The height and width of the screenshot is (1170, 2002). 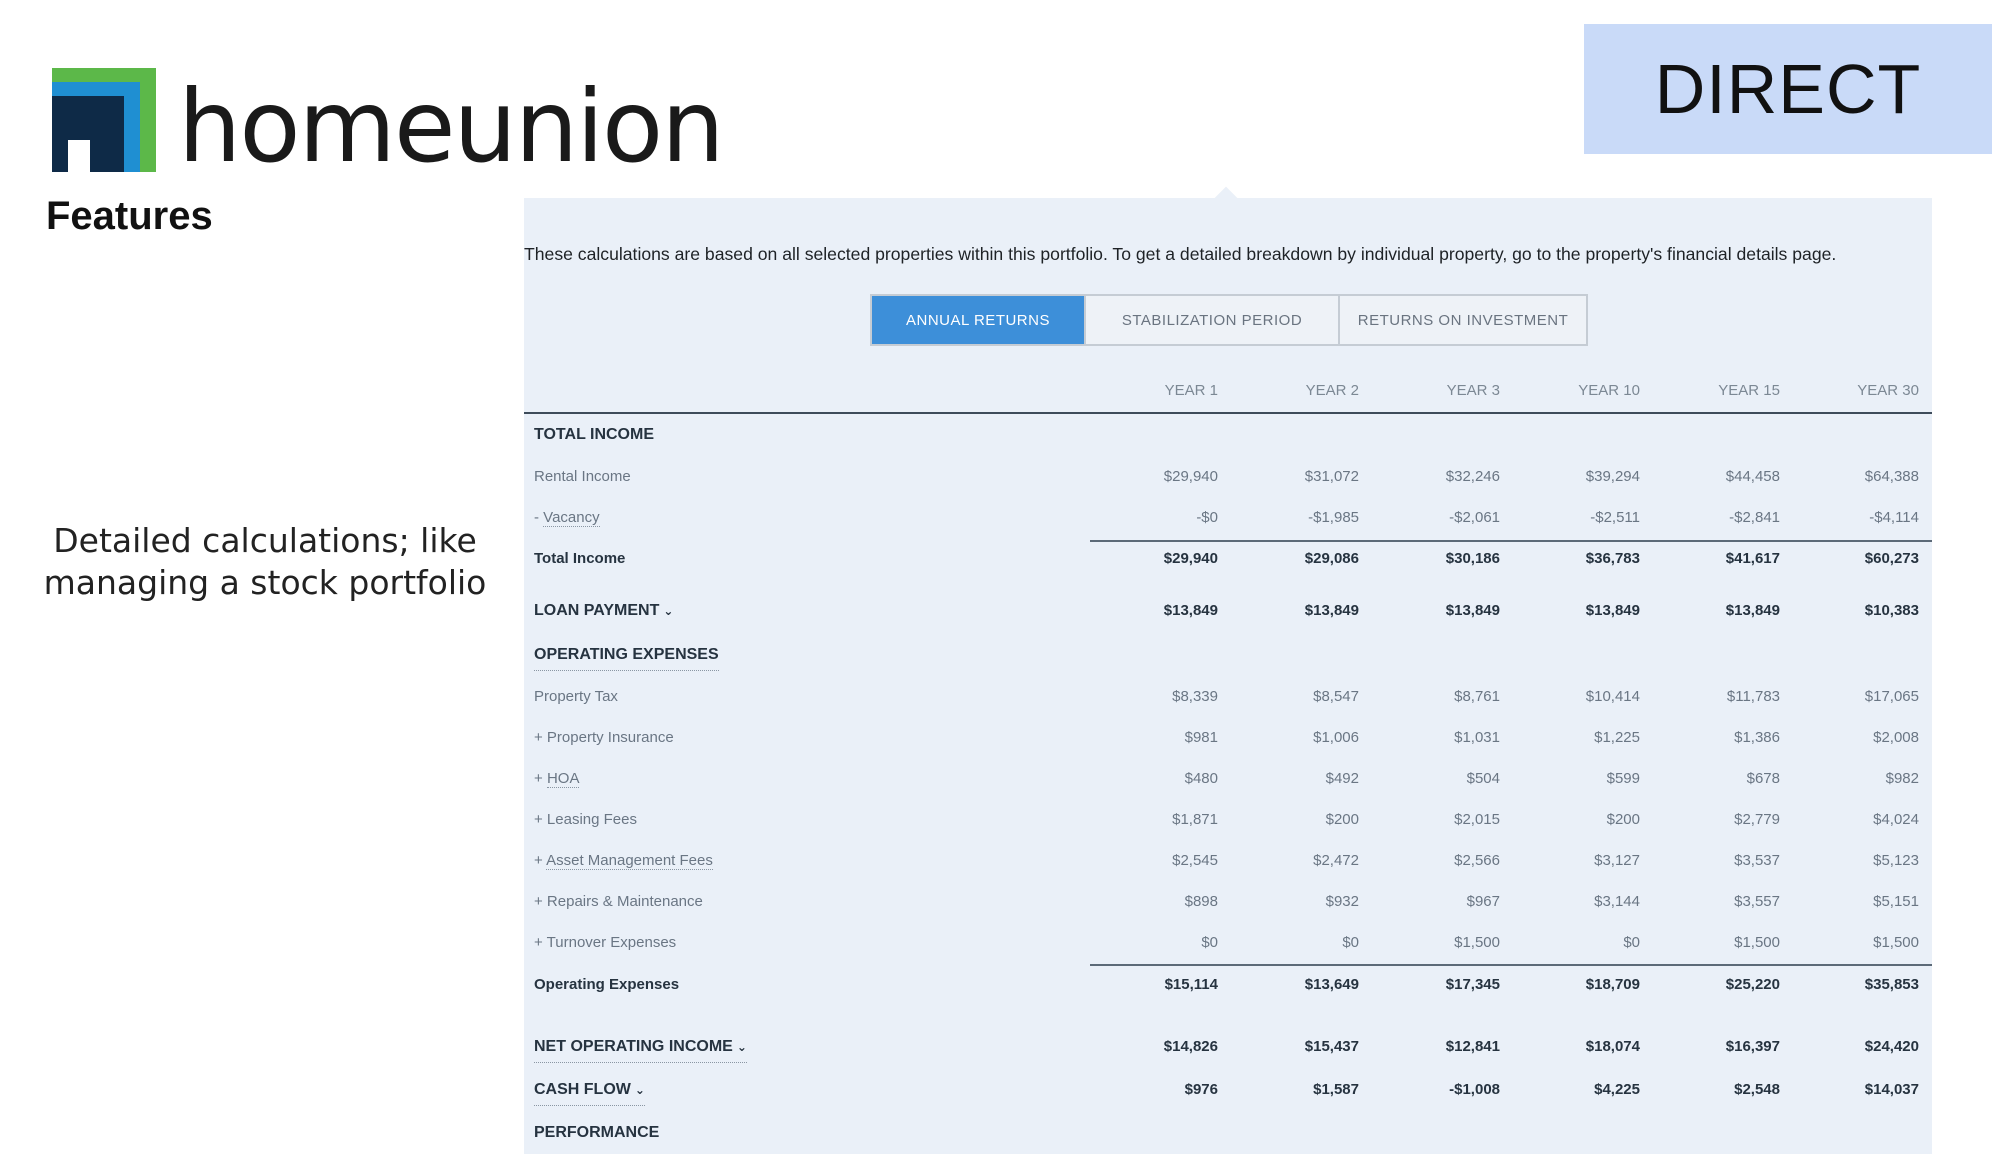 What do you see at coordinates (1902, 778) in the screenshot?
I see `cell-value: $982` at bounding box center [1902, 778].